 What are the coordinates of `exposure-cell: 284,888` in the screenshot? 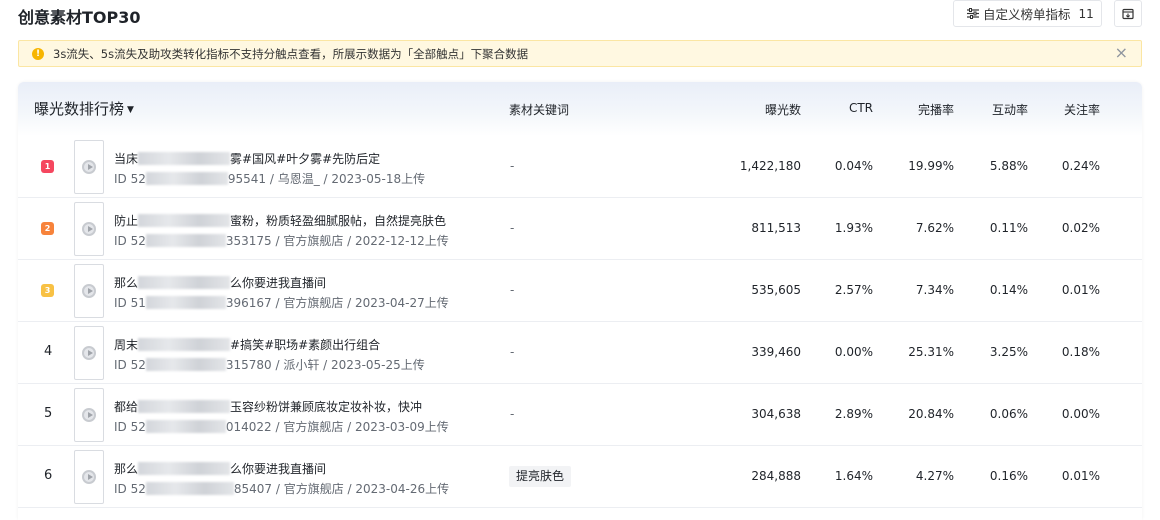 It's located at (776, 476).